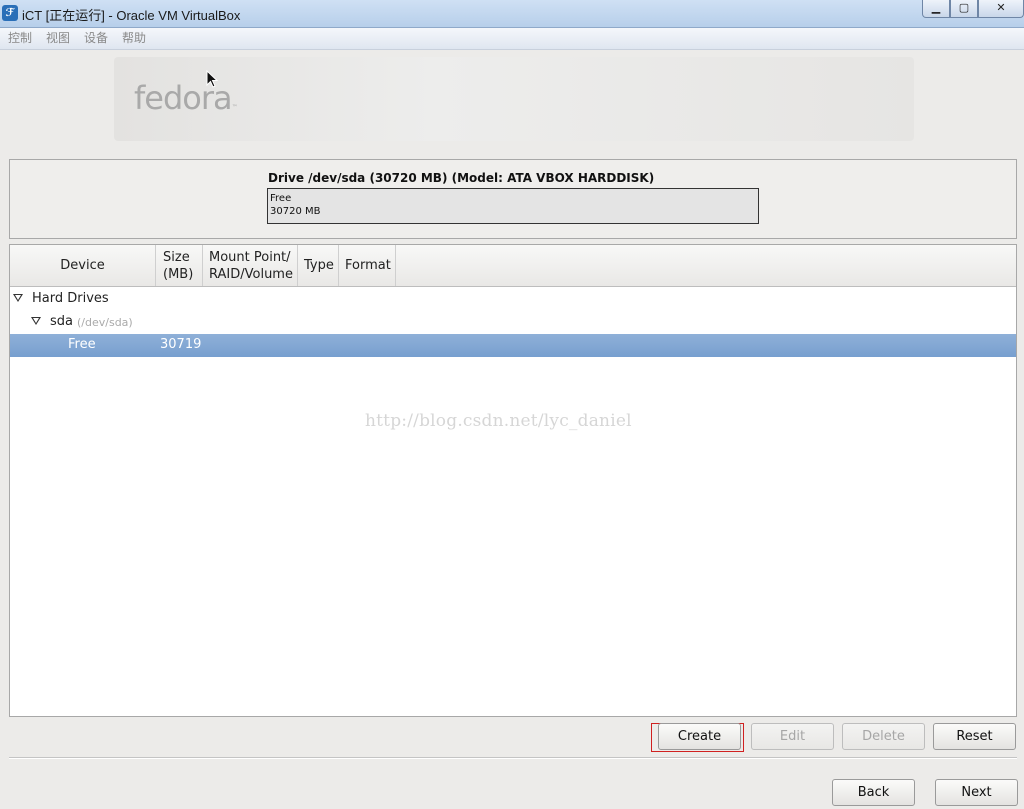 The width and height of the screenshot is (1024, 809). I want to click on virtualbox-app-icon: ℱ, so click(10, 13).